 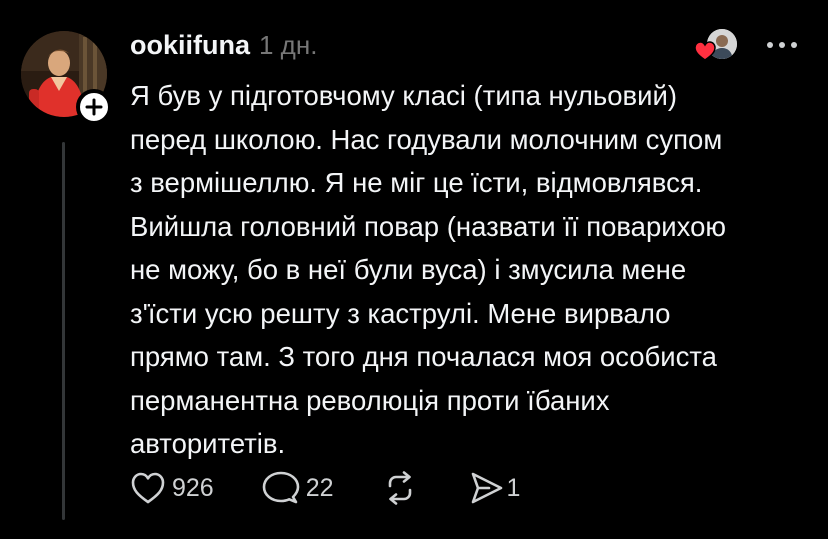 What do you see at coordinates (63, 331) in the screenshot?
I see `thread-line` at bounding box center [63, 331].